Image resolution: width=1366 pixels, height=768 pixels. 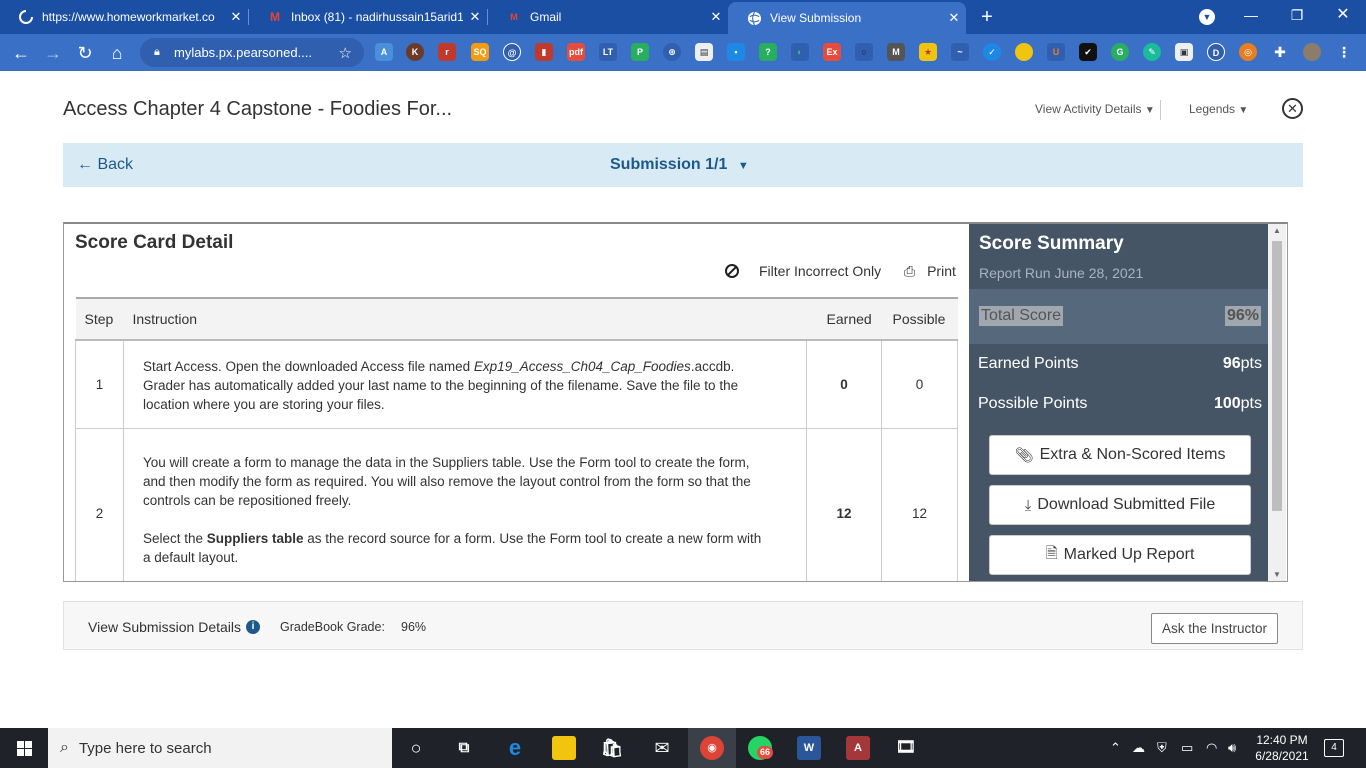 What do you see at coordinates (117, 53) in the screenshot?
I see `home-icon: ⌂` at bounding box center [117, 53].